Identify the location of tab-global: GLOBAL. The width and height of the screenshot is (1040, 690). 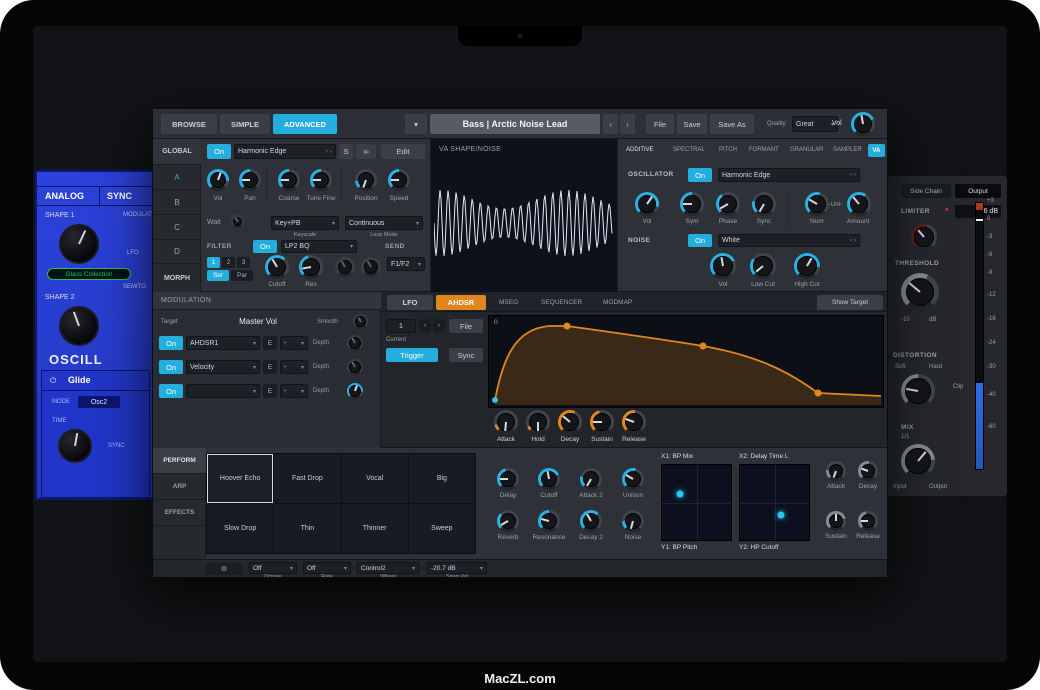
(177, 152).